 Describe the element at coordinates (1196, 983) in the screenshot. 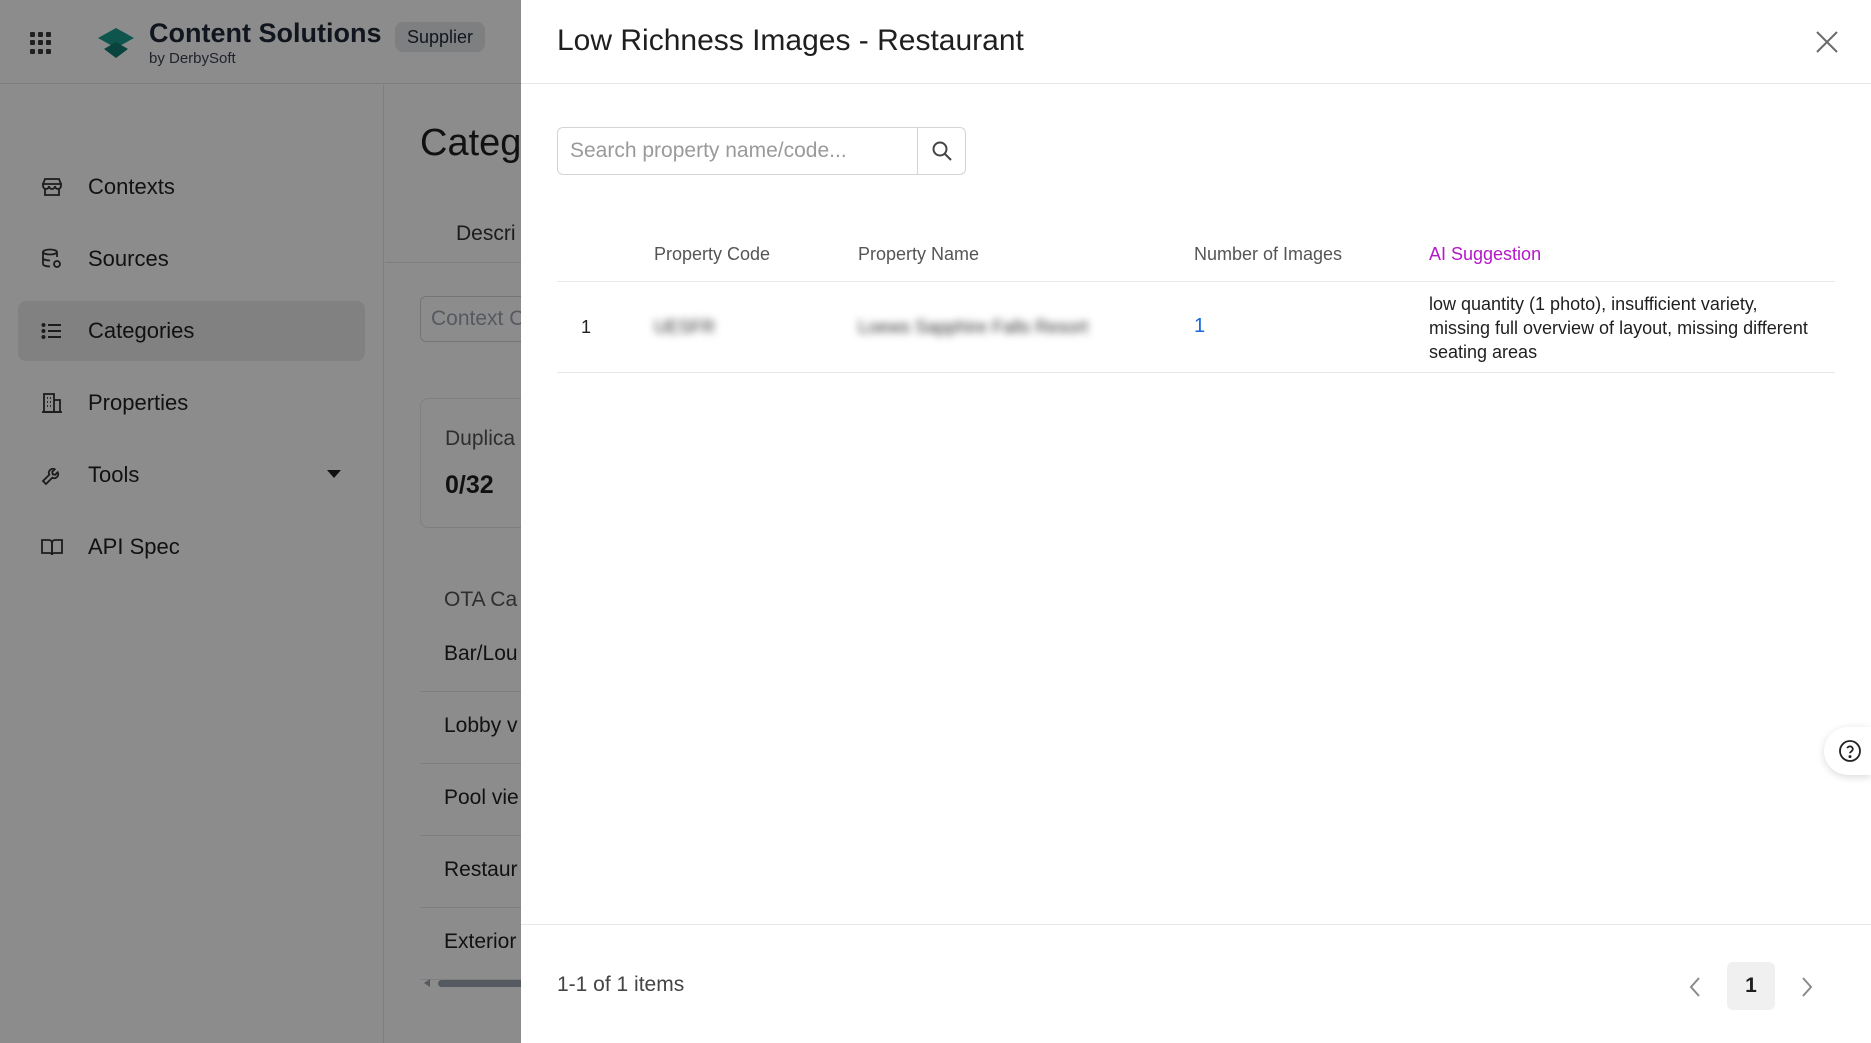

I see `drawer-footer: 1-1 of 1 items 1` at that location.